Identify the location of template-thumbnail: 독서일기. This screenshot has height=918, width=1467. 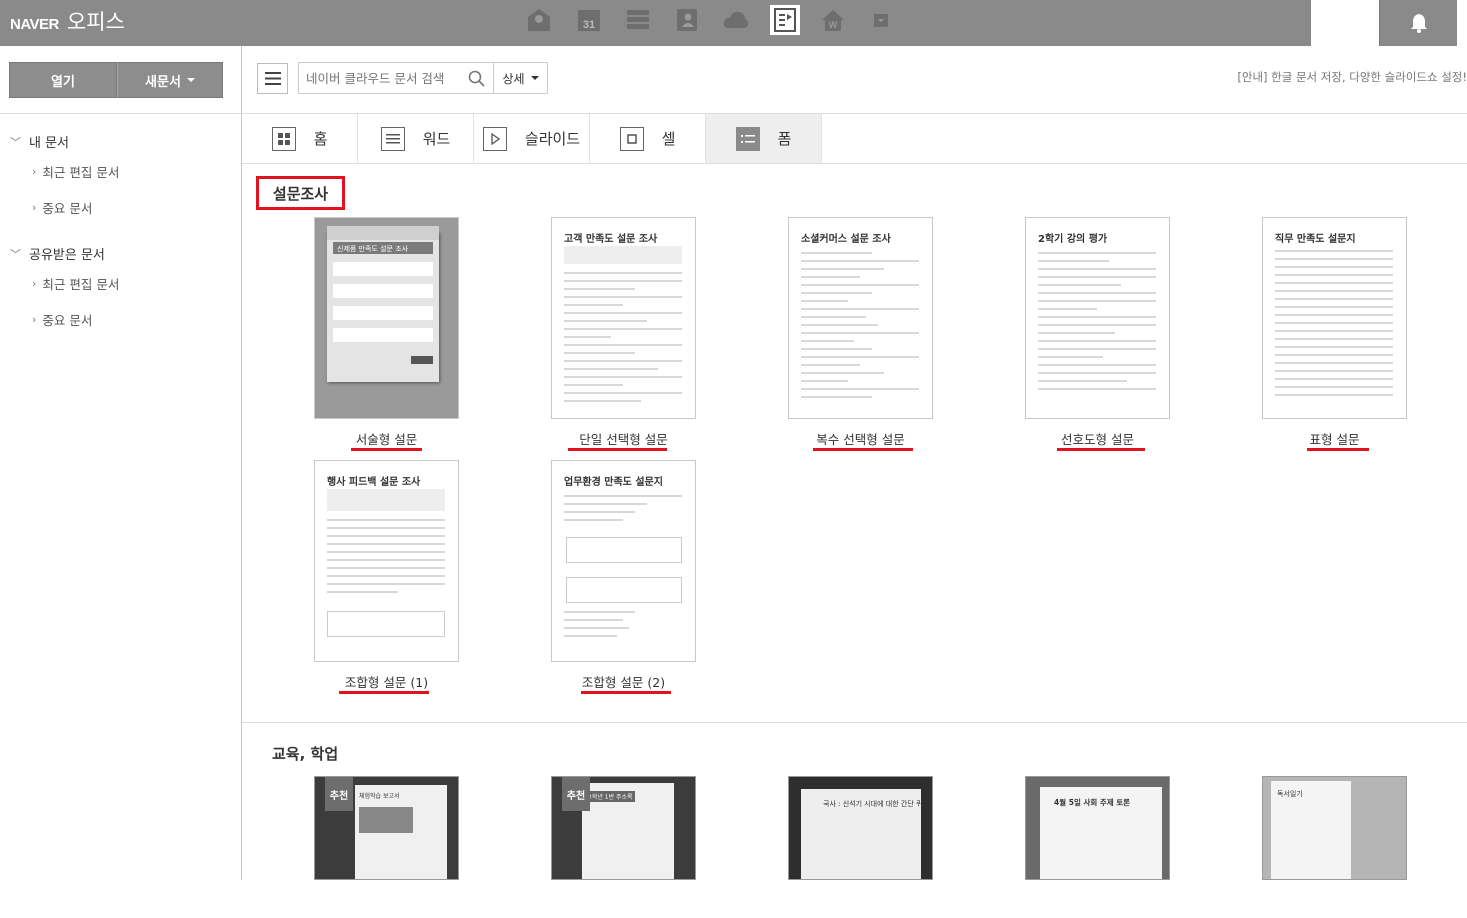
(1334, 828).